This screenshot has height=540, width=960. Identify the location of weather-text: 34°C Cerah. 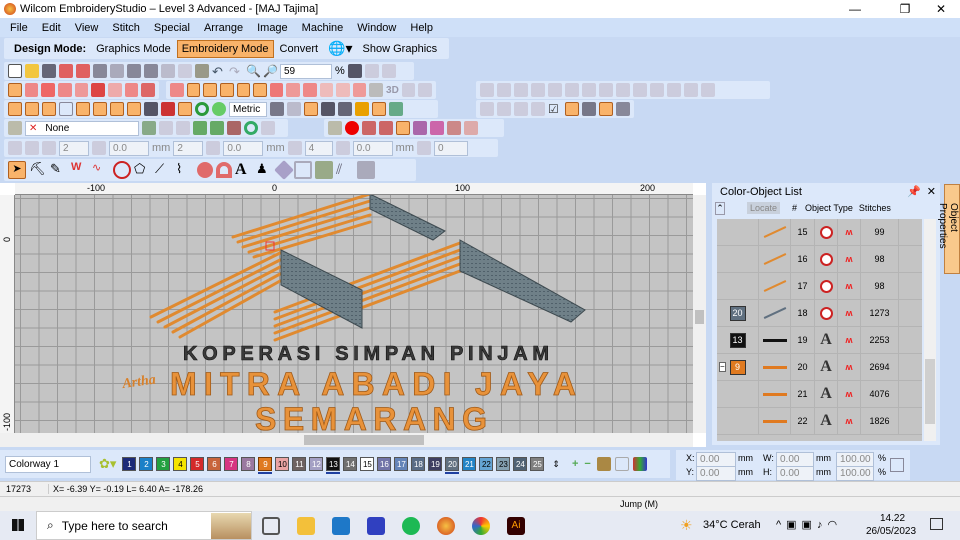
(732, 525).